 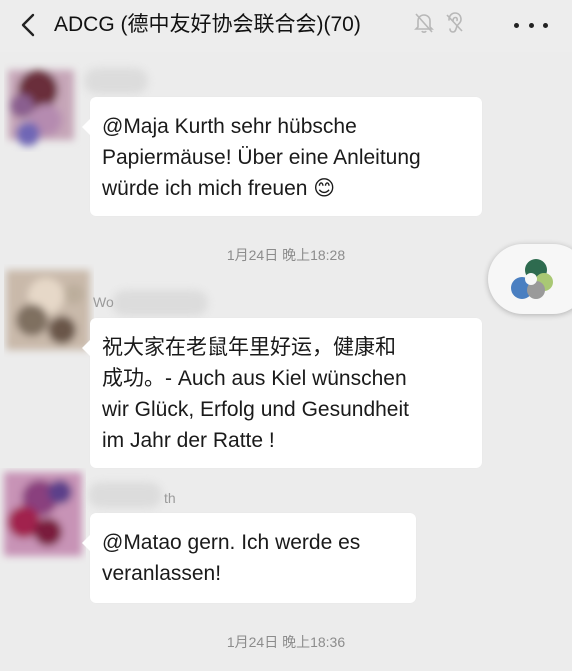 I want to click on mini-program-logo-icon, so click(x=532, y=279).